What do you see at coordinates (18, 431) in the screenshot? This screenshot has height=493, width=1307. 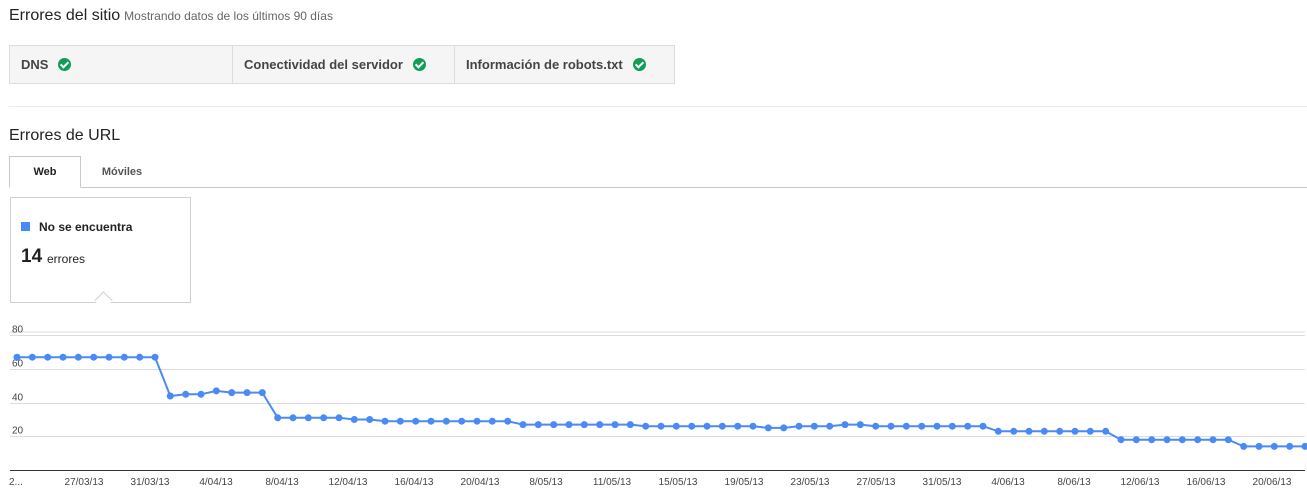 I see `y-tick-label: 20` at bounding box center [18, 431].